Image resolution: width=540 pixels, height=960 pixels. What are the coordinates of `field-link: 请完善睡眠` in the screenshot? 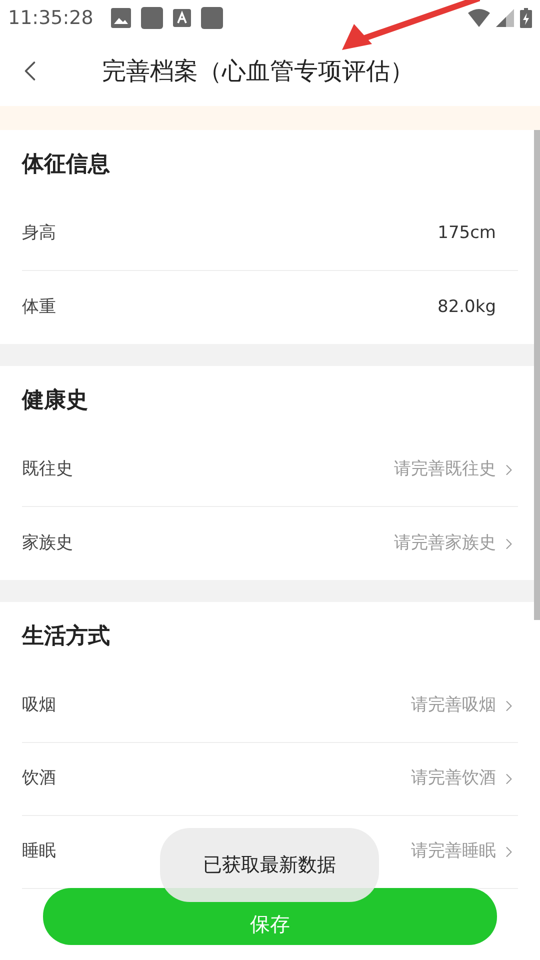 It's located at (464, 852).